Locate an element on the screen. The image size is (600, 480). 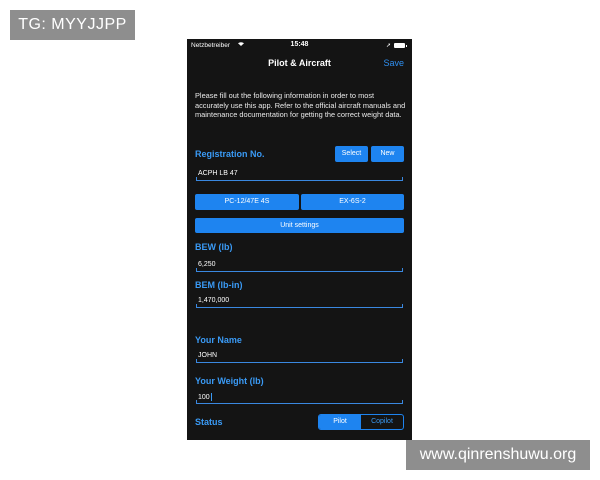
your-weight-input: 100 is located at coordinates (205, 397).